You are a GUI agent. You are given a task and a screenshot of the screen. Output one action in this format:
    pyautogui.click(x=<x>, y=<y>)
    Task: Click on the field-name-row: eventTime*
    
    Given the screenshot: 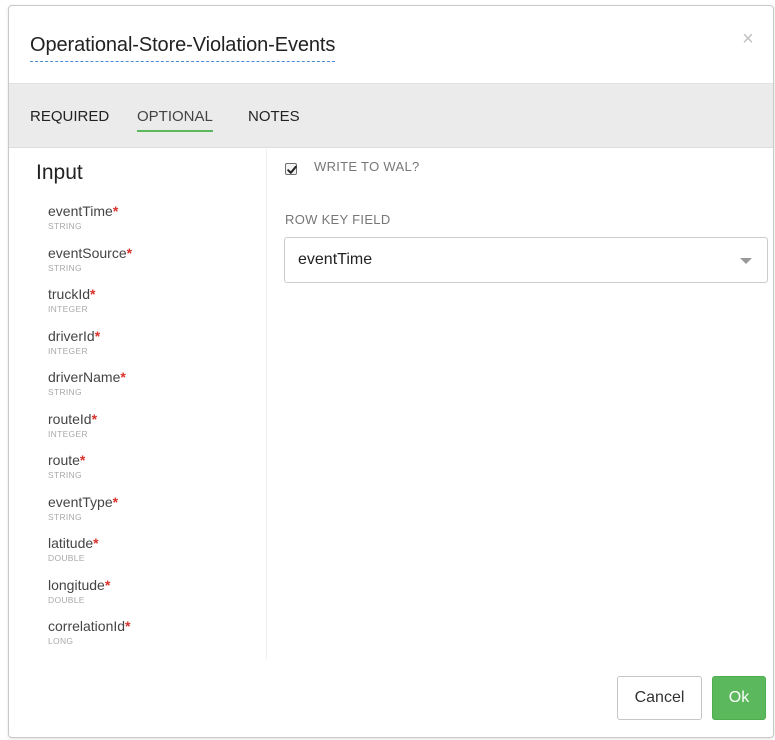 What is the action you would take?
    pyautogui.click(x=90, y=211)
    